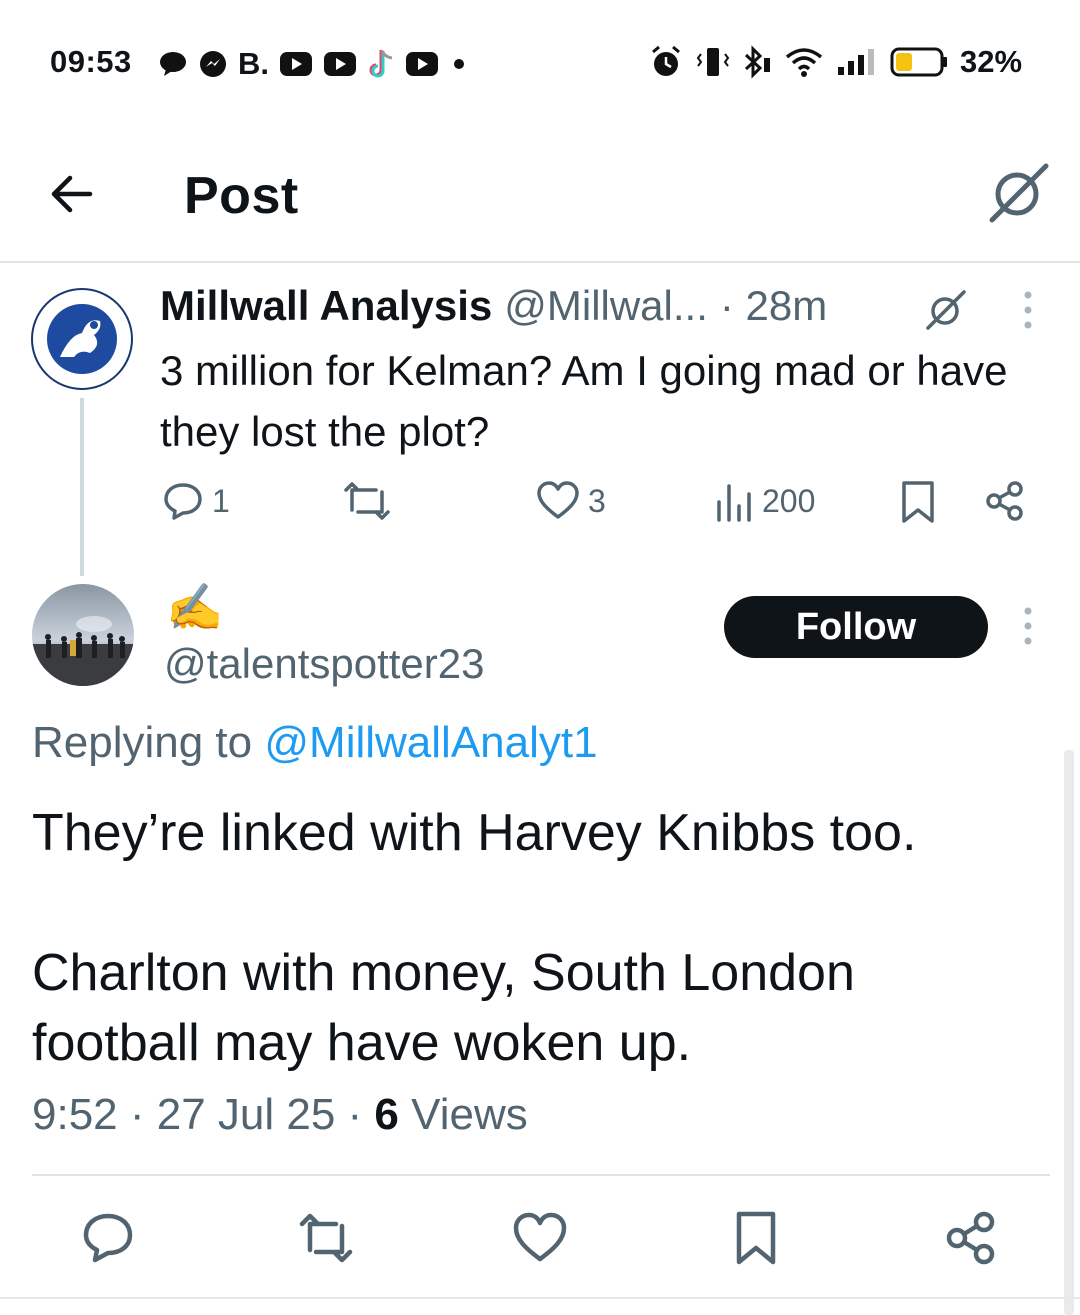 This screenshot has width=1080, height=1315. Describe the element at coordinates (856, 627) in the screenshot. I see `follow-button: Follow` at that location.